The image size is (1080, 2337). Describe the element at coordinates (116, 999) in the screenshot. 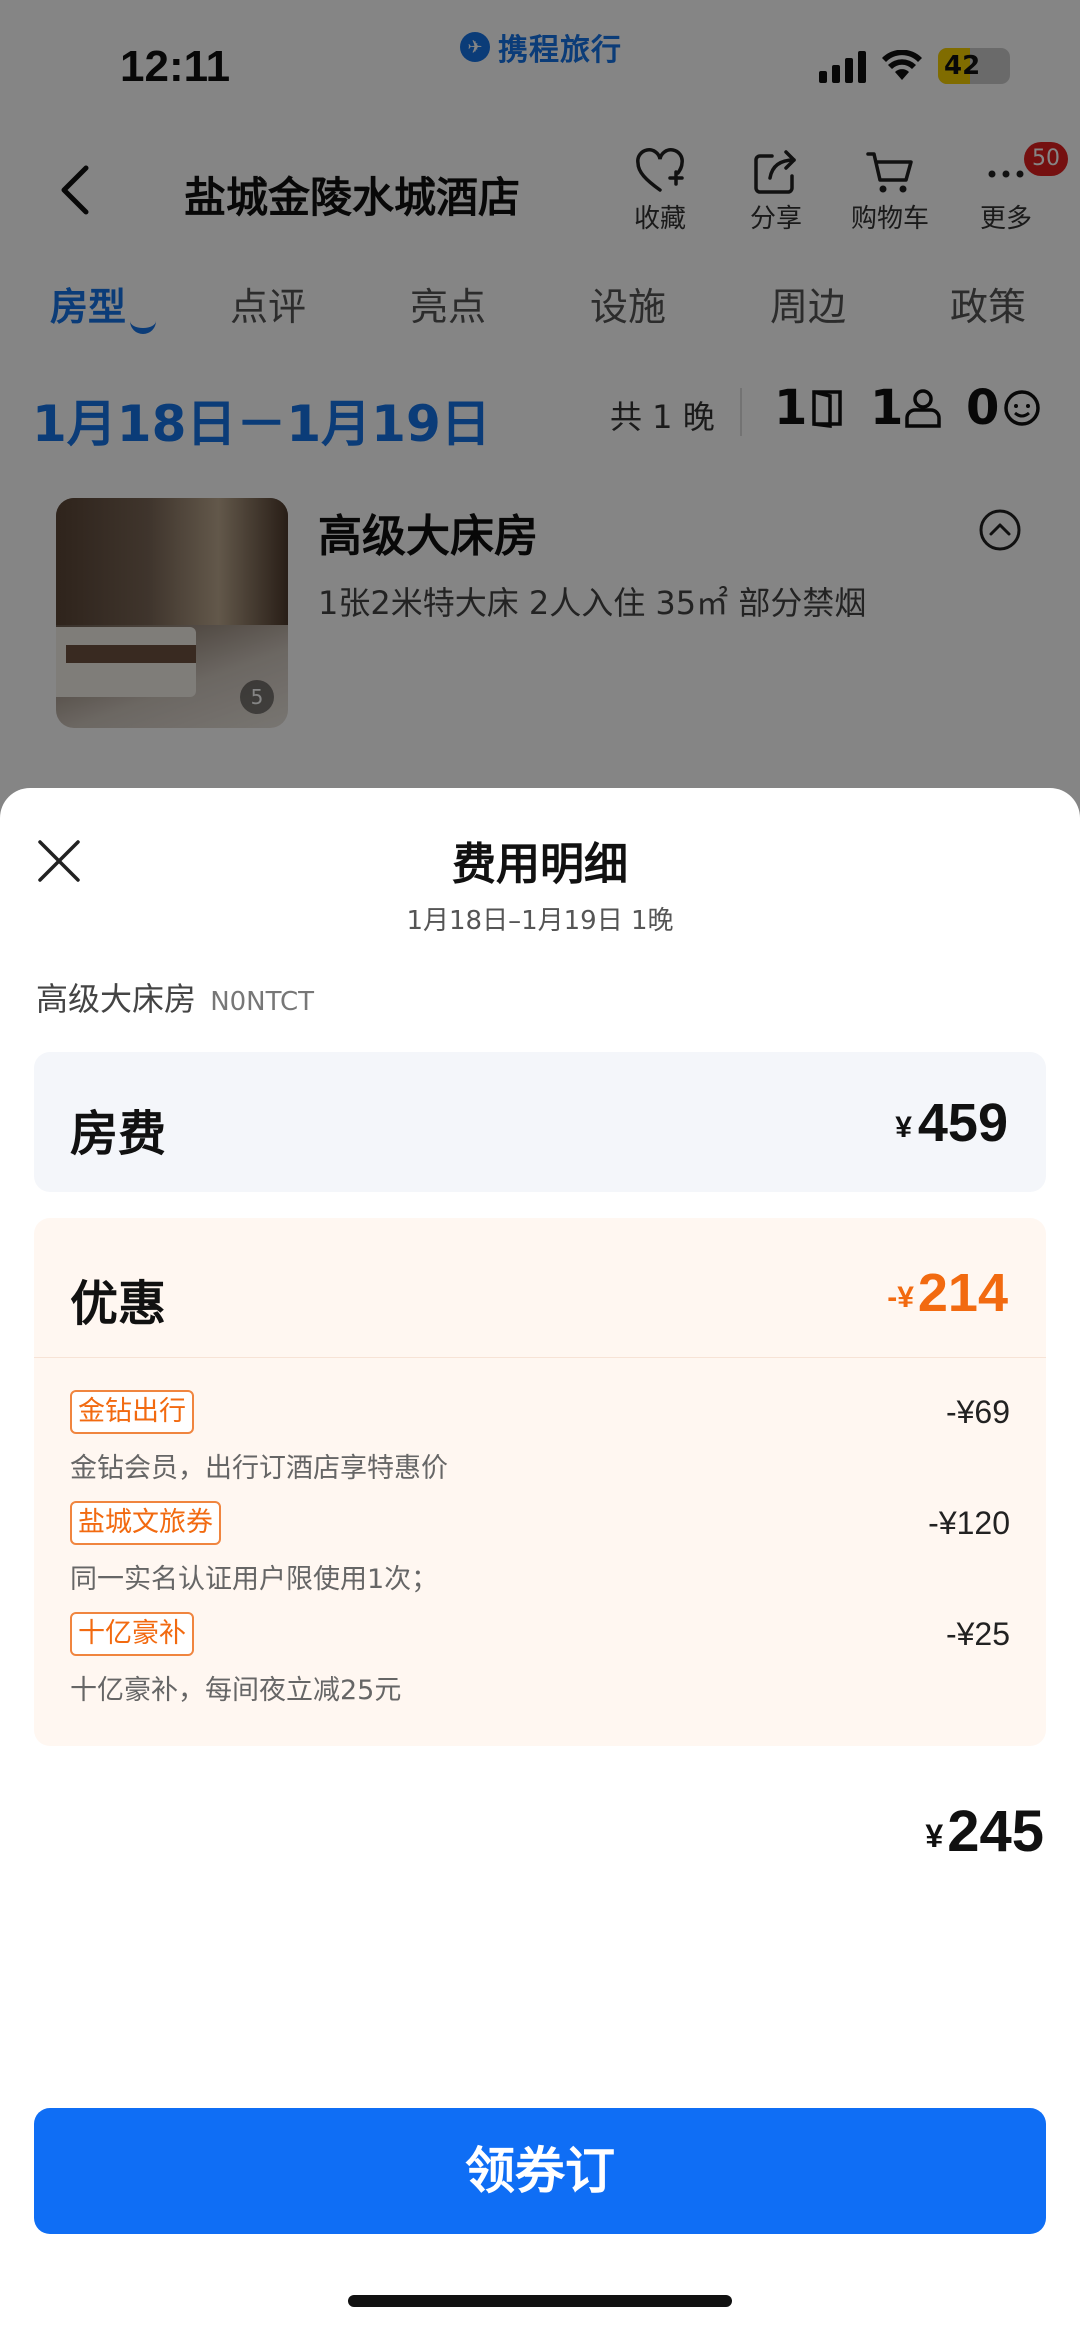

I see `sheet-room-name: 高级大床房` at that location.